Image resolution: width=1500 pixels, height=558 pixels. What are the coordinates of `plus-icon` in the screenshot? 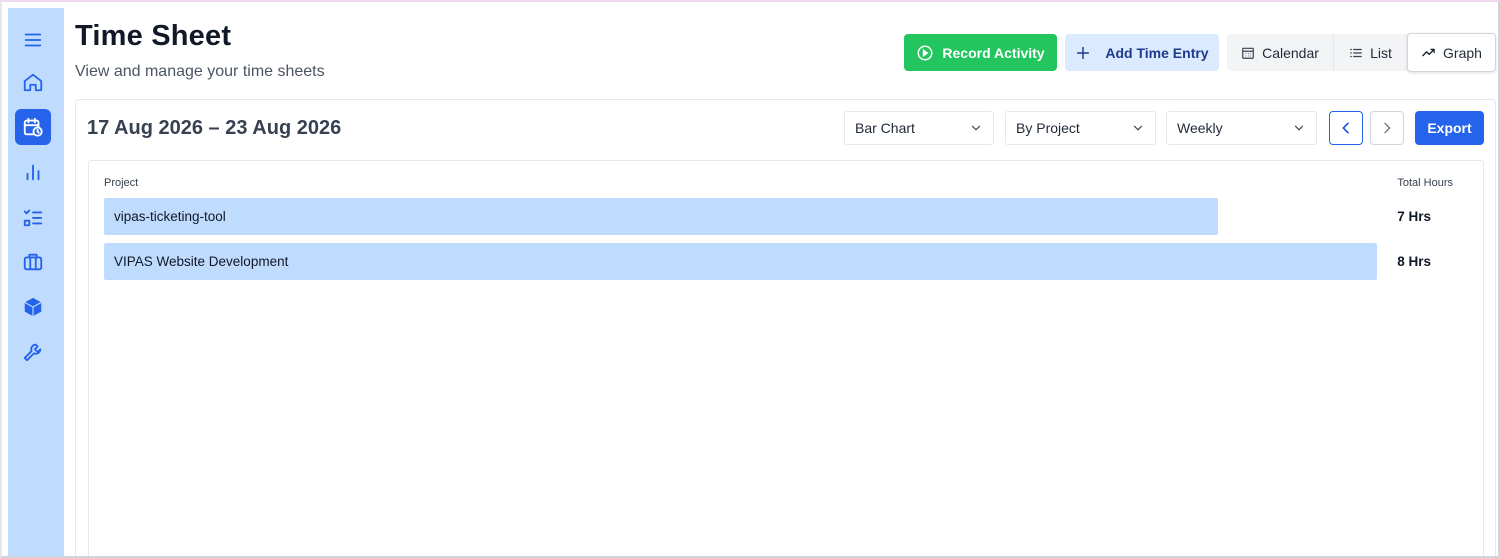 It's located at (1083, 52).